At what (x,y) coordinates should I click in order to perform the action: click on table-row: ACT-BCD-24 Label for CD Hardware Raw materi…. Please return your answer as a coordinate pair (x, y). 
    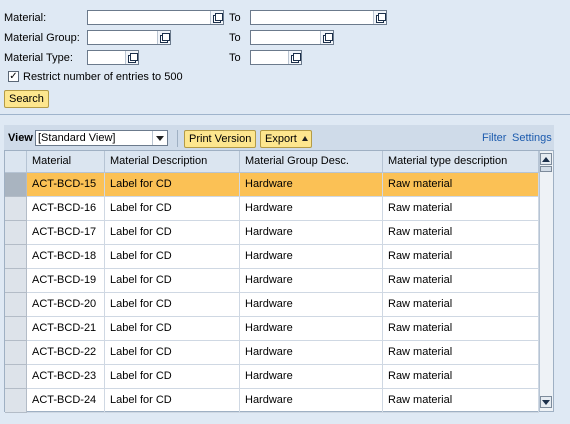
    Looking at the image, I should click on (272, 401).